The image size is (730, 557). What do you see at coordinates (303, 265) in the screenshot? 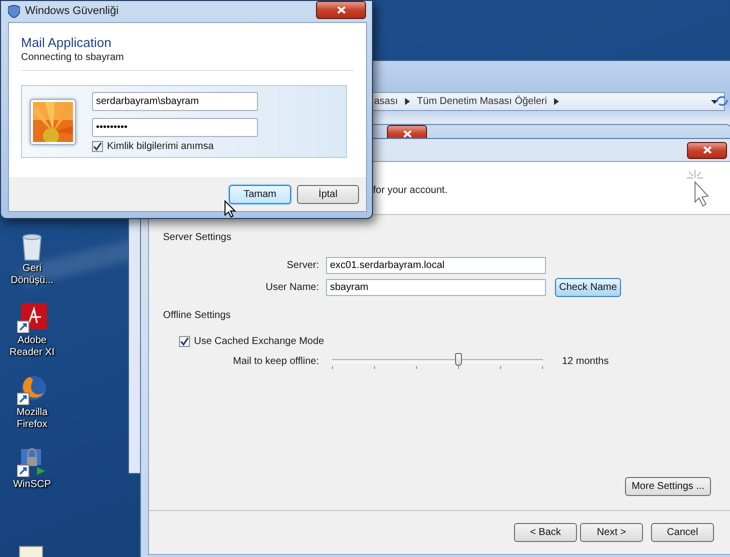
I see `field-label: Server:` at bounding box center [303, 265].